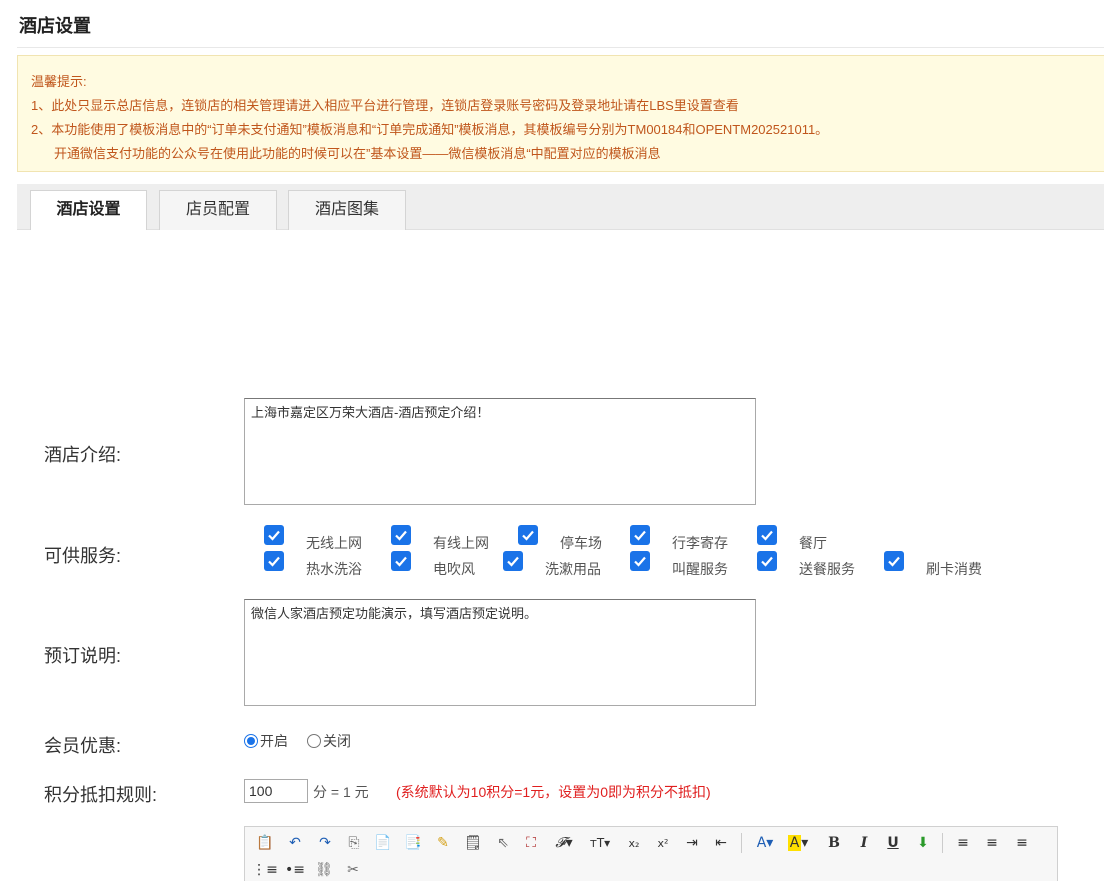 Image resolution: width=1104 pixels, height=881 pixels. I want to click on service-label: 行李寄存, so click(700, 543).